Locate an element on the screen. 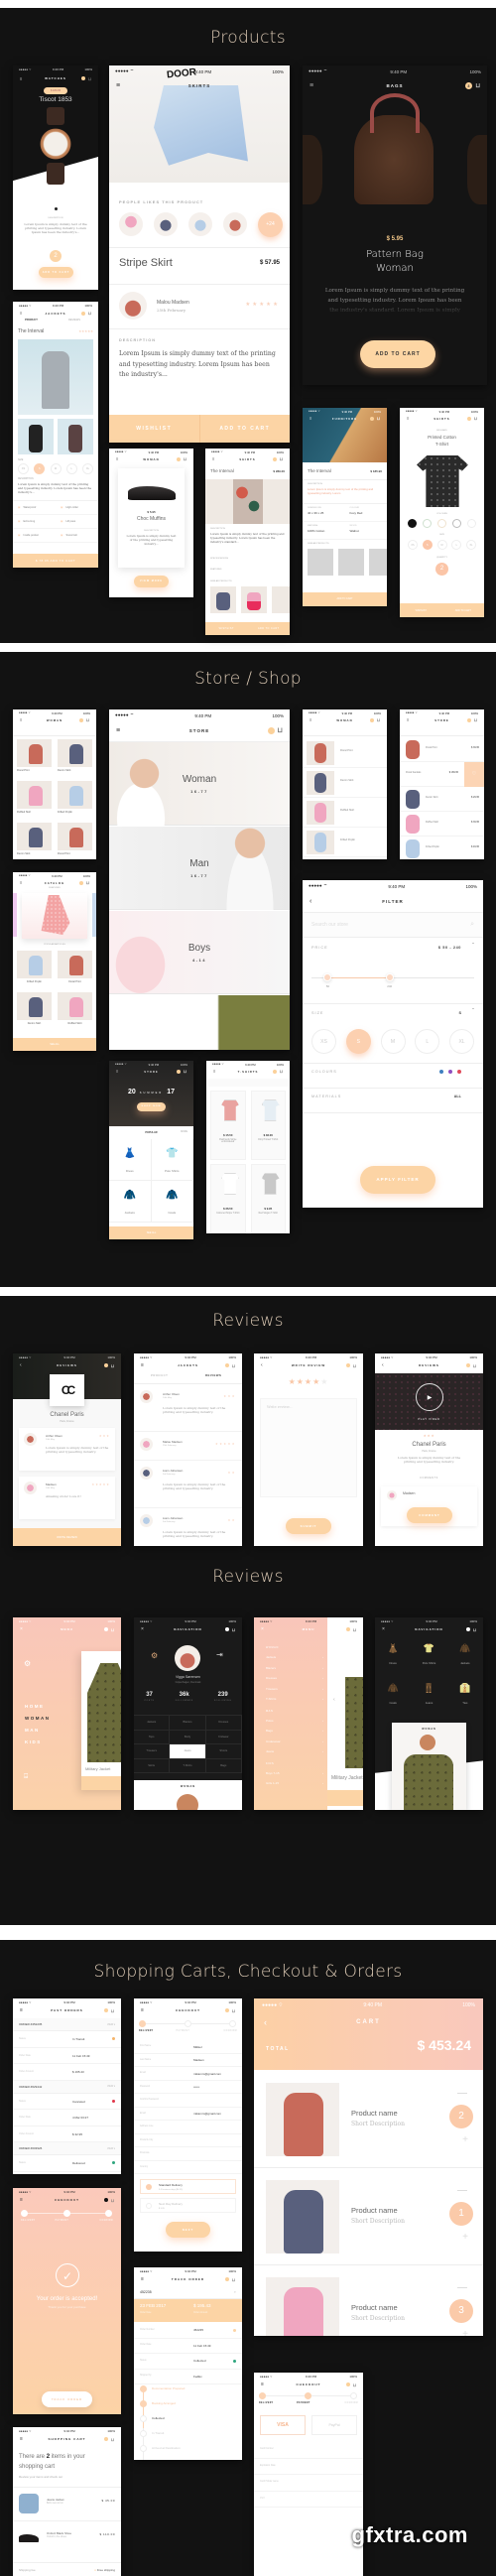  colour-dot is located at coordinates (441, 1072).